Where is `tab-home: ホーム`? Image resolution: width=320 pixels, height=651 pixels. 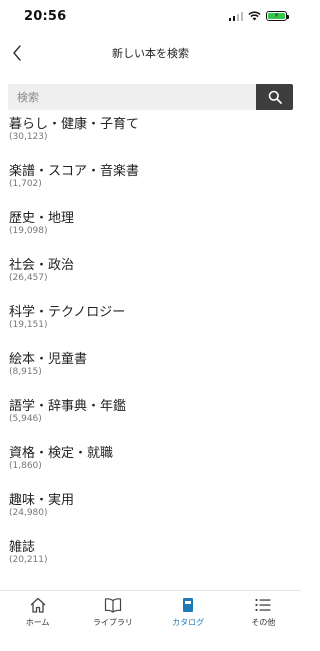 tab-home: ホーム is located at coordinates (37, 621).